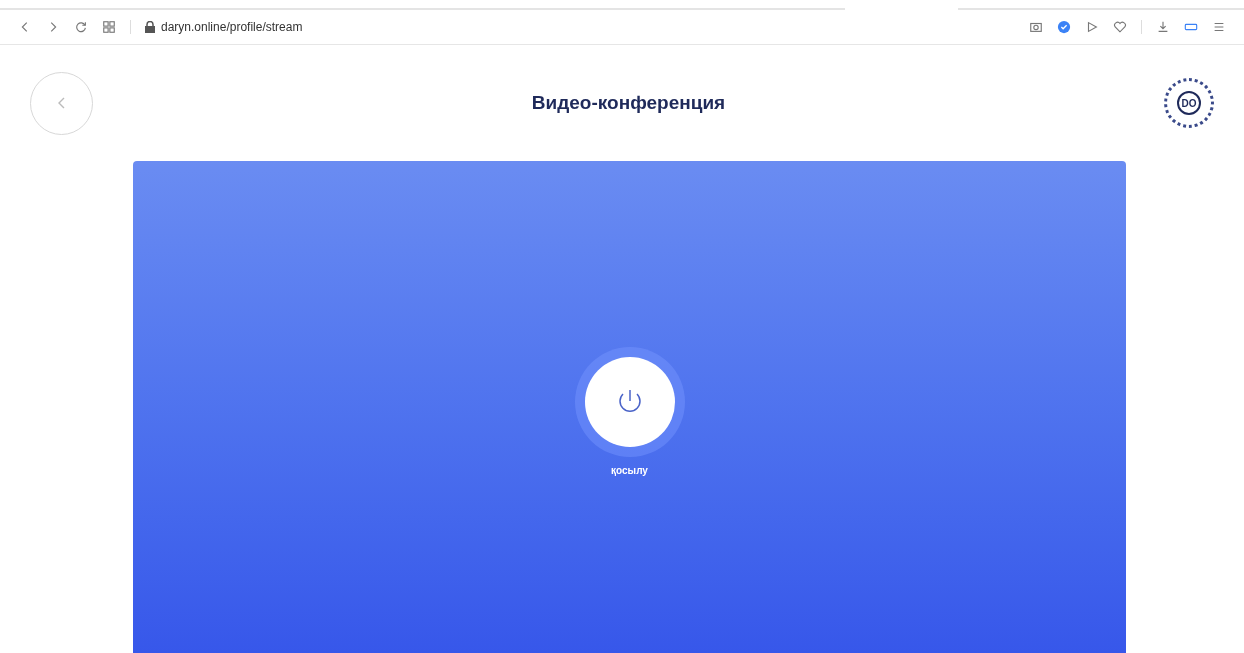 The width and height of the screenshot is (1244, 653). What do you see at coordinates (629, 402) in the screenshot?
I see `power-button` at bounding box center [629, 402].